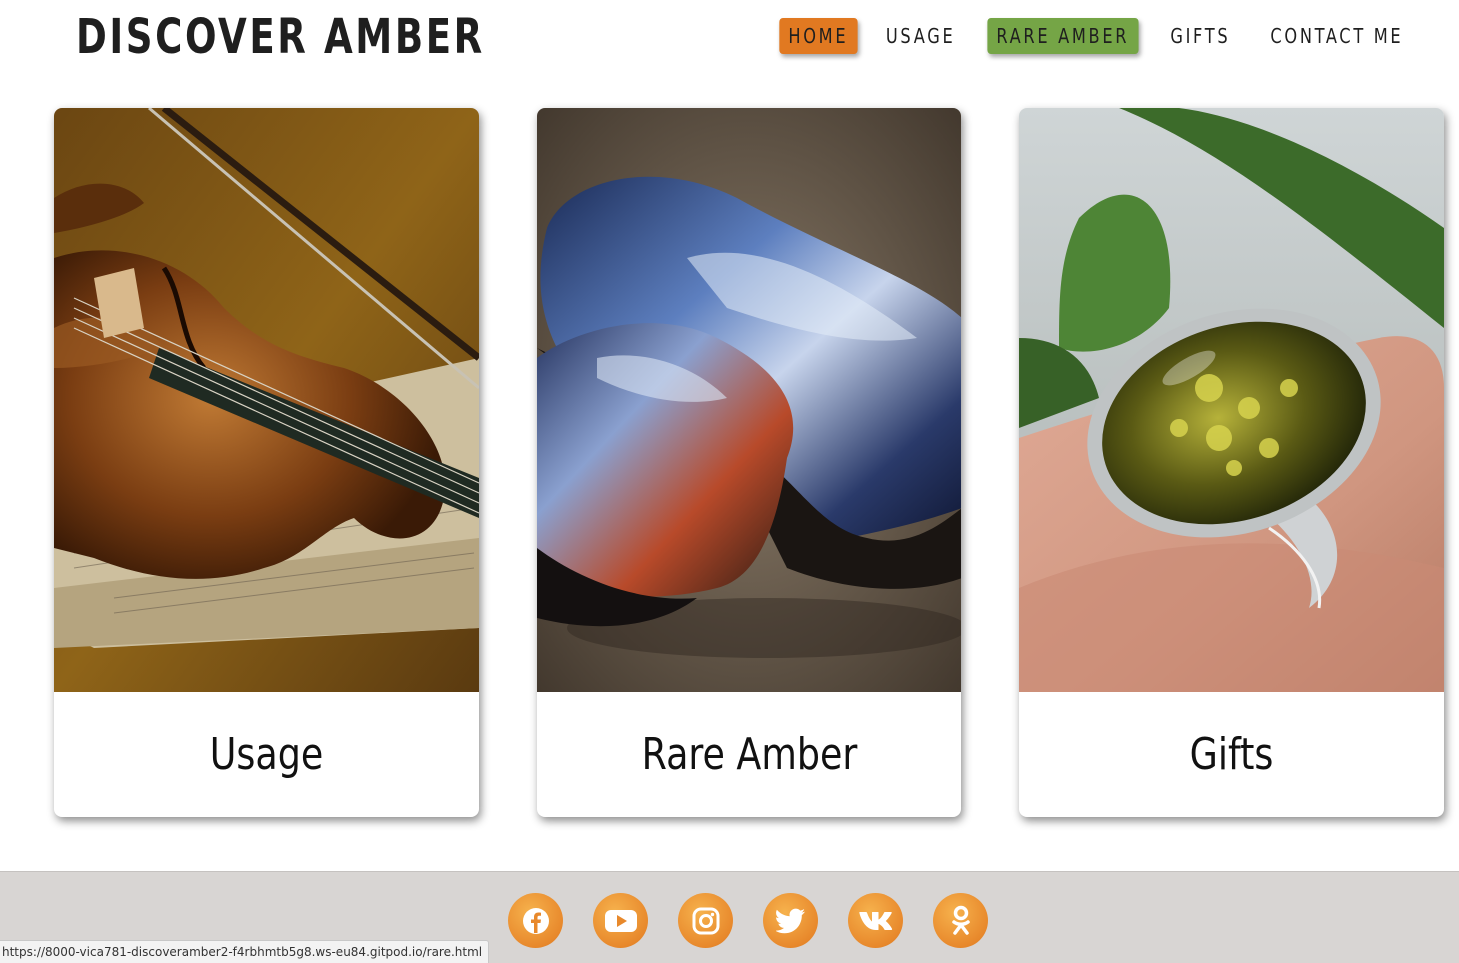  What do you see at coordinates (1200, 36) in the screenshot?
I see `nav-gifts: GIFTS` at bounding box center [1200, 36].